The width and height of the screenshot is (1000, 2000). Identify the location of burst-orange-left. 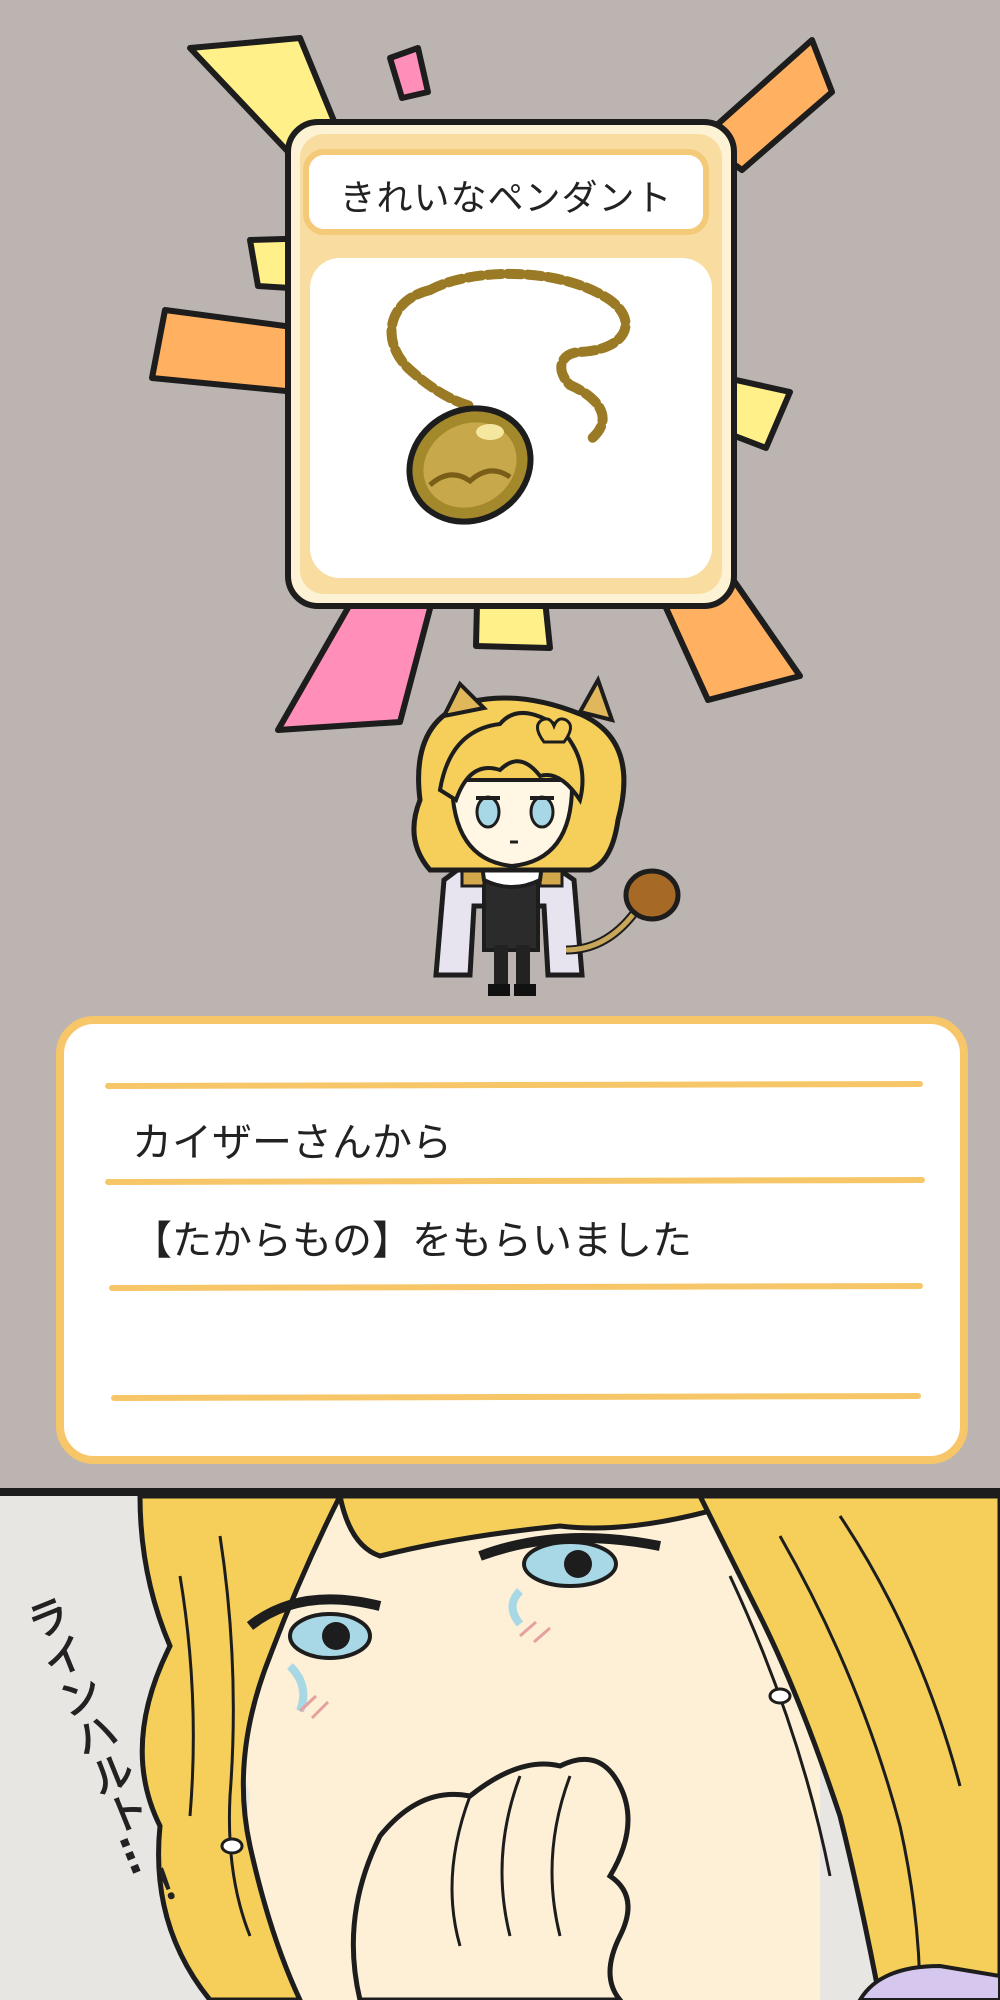
(226, 351).